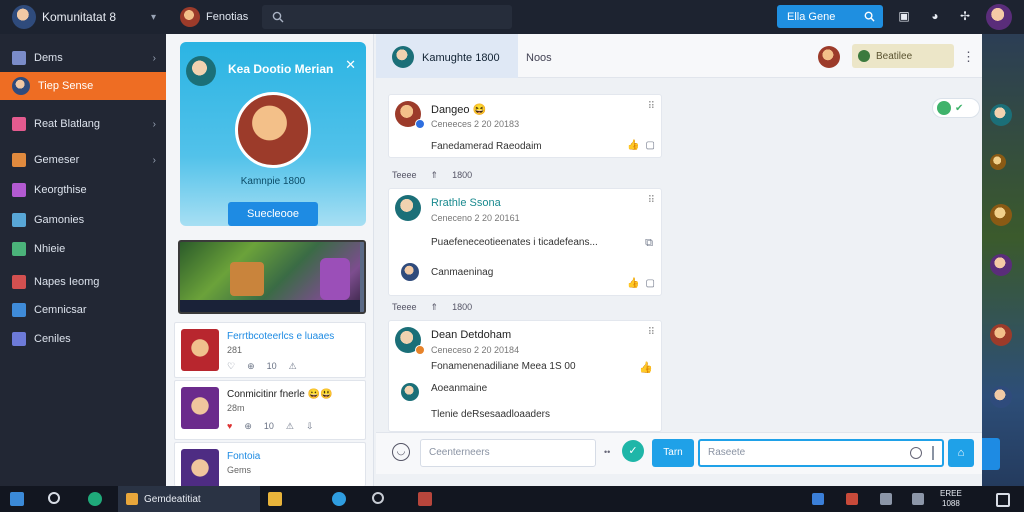 This screenshot has height=512, width=1024. What do you see at coordinates (956, 108) in the screenshot?
I see `reaction-chip: ✔` at bounding box center [956, 108].